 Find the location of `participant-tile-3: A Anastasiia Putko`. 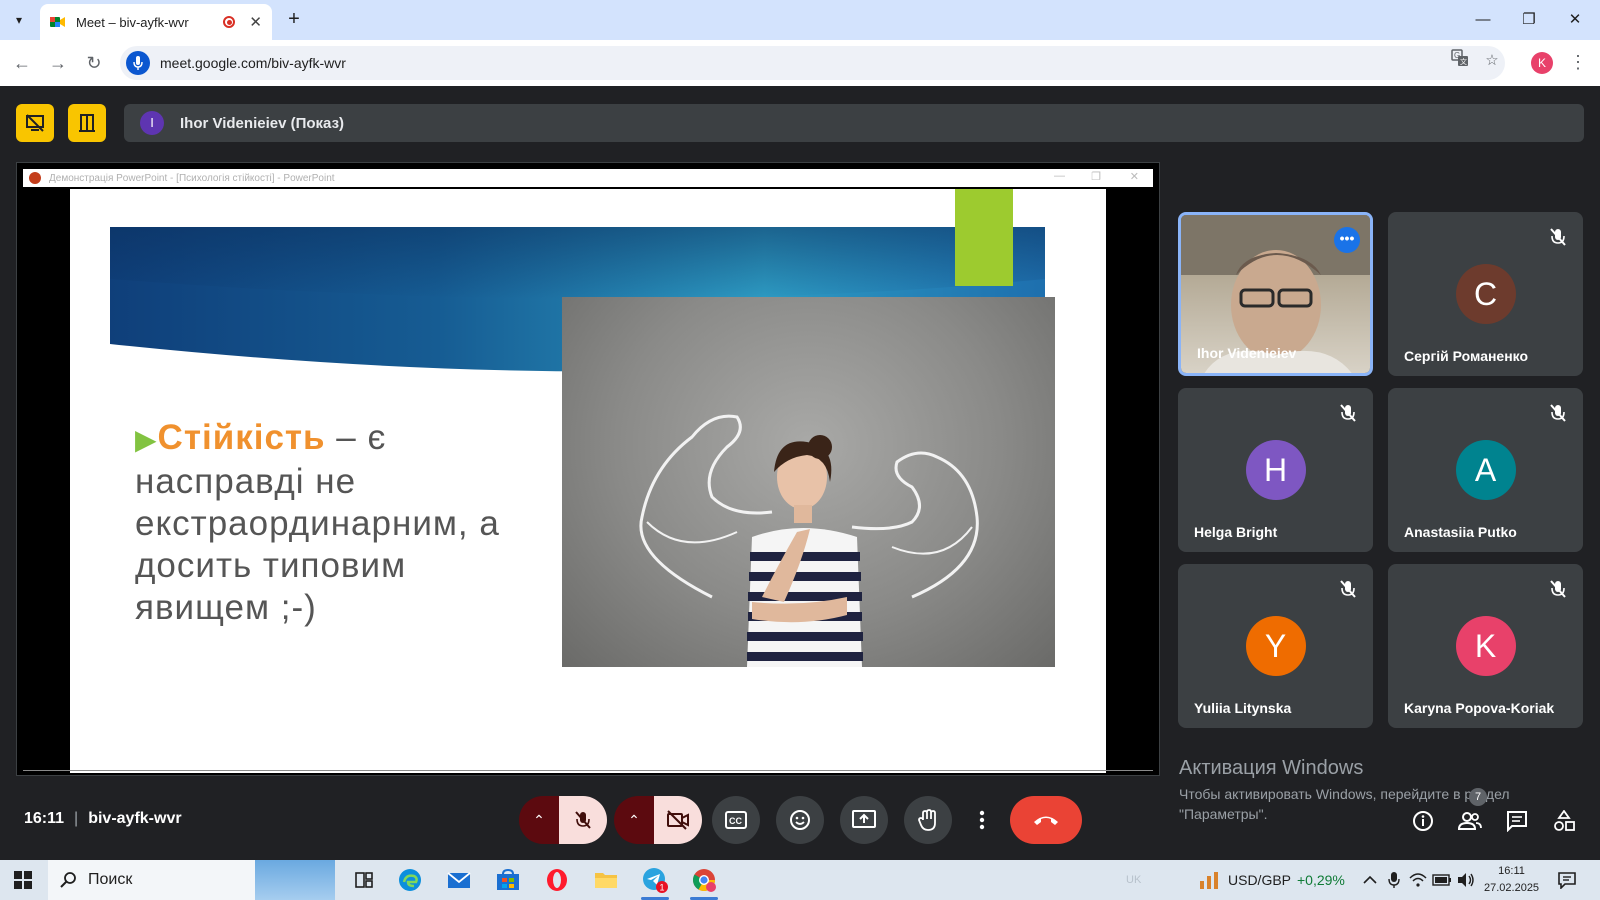

participant-tile-3: A Anastasiia Putko is located at coordinates (1485, 470).